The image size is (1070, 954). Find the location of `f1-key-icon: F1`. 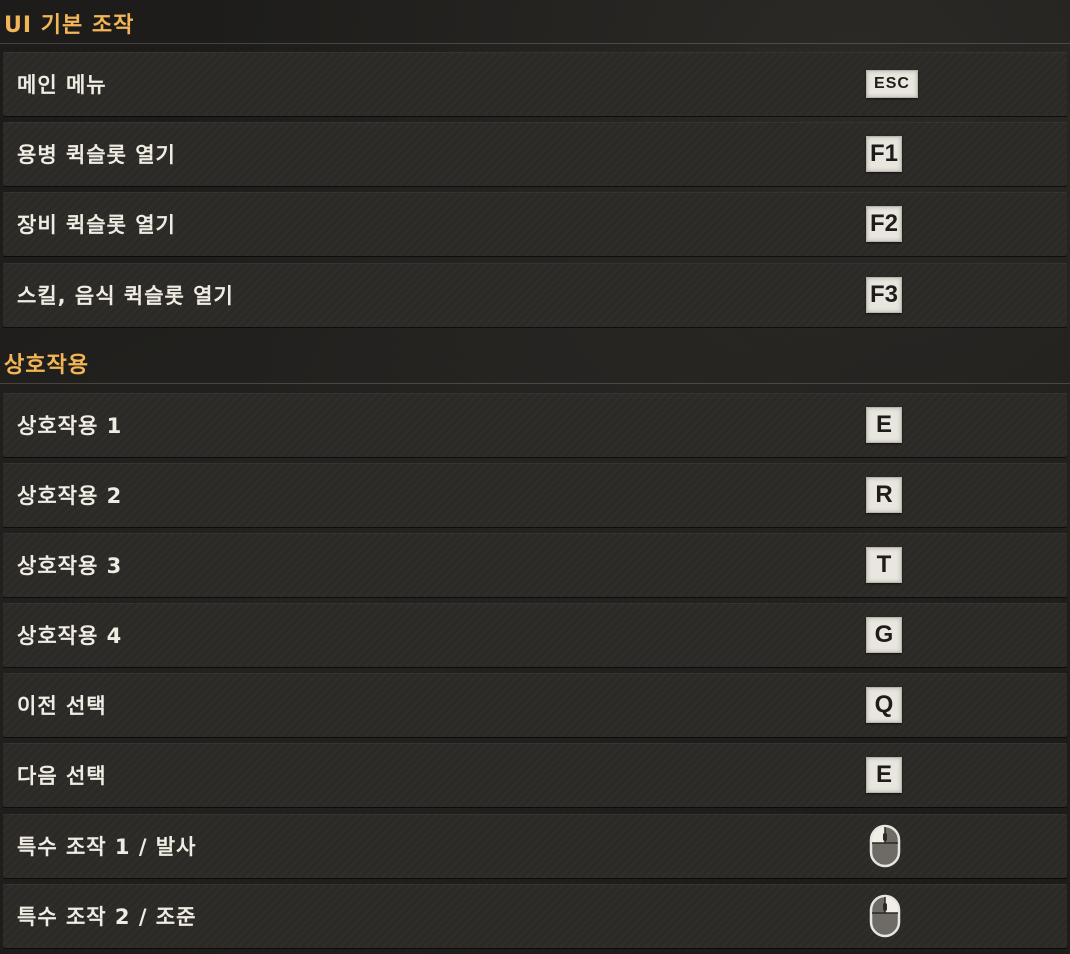

f1-key-icon: F1 is located at coordinates (884, 154).